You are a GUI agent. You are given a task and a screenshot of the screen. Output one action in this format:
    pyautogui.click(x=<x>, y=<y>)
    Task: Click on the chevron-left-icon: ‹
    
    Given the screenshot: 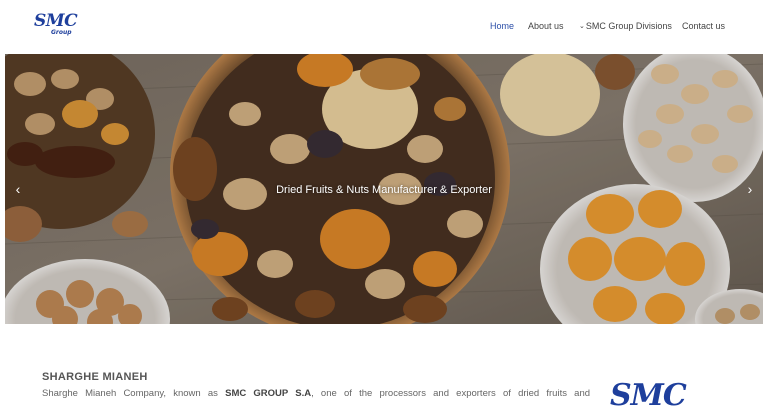 What is the action you would take?
    pyautogui.click(x=18, y=189)
    